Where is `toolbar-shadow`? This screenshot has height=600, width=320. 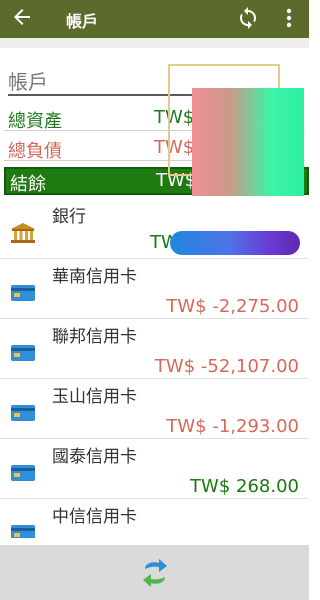 toolbar-shadow is located at coordinates (154, 43).